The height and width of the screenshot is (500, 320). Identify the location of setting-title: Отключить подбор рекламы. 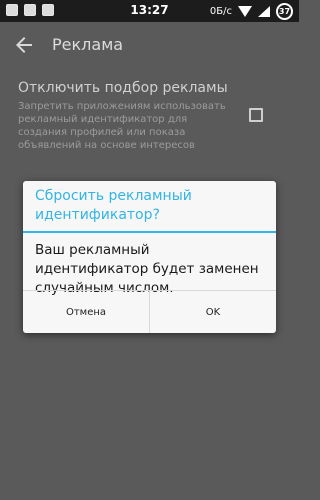
(123, 88).